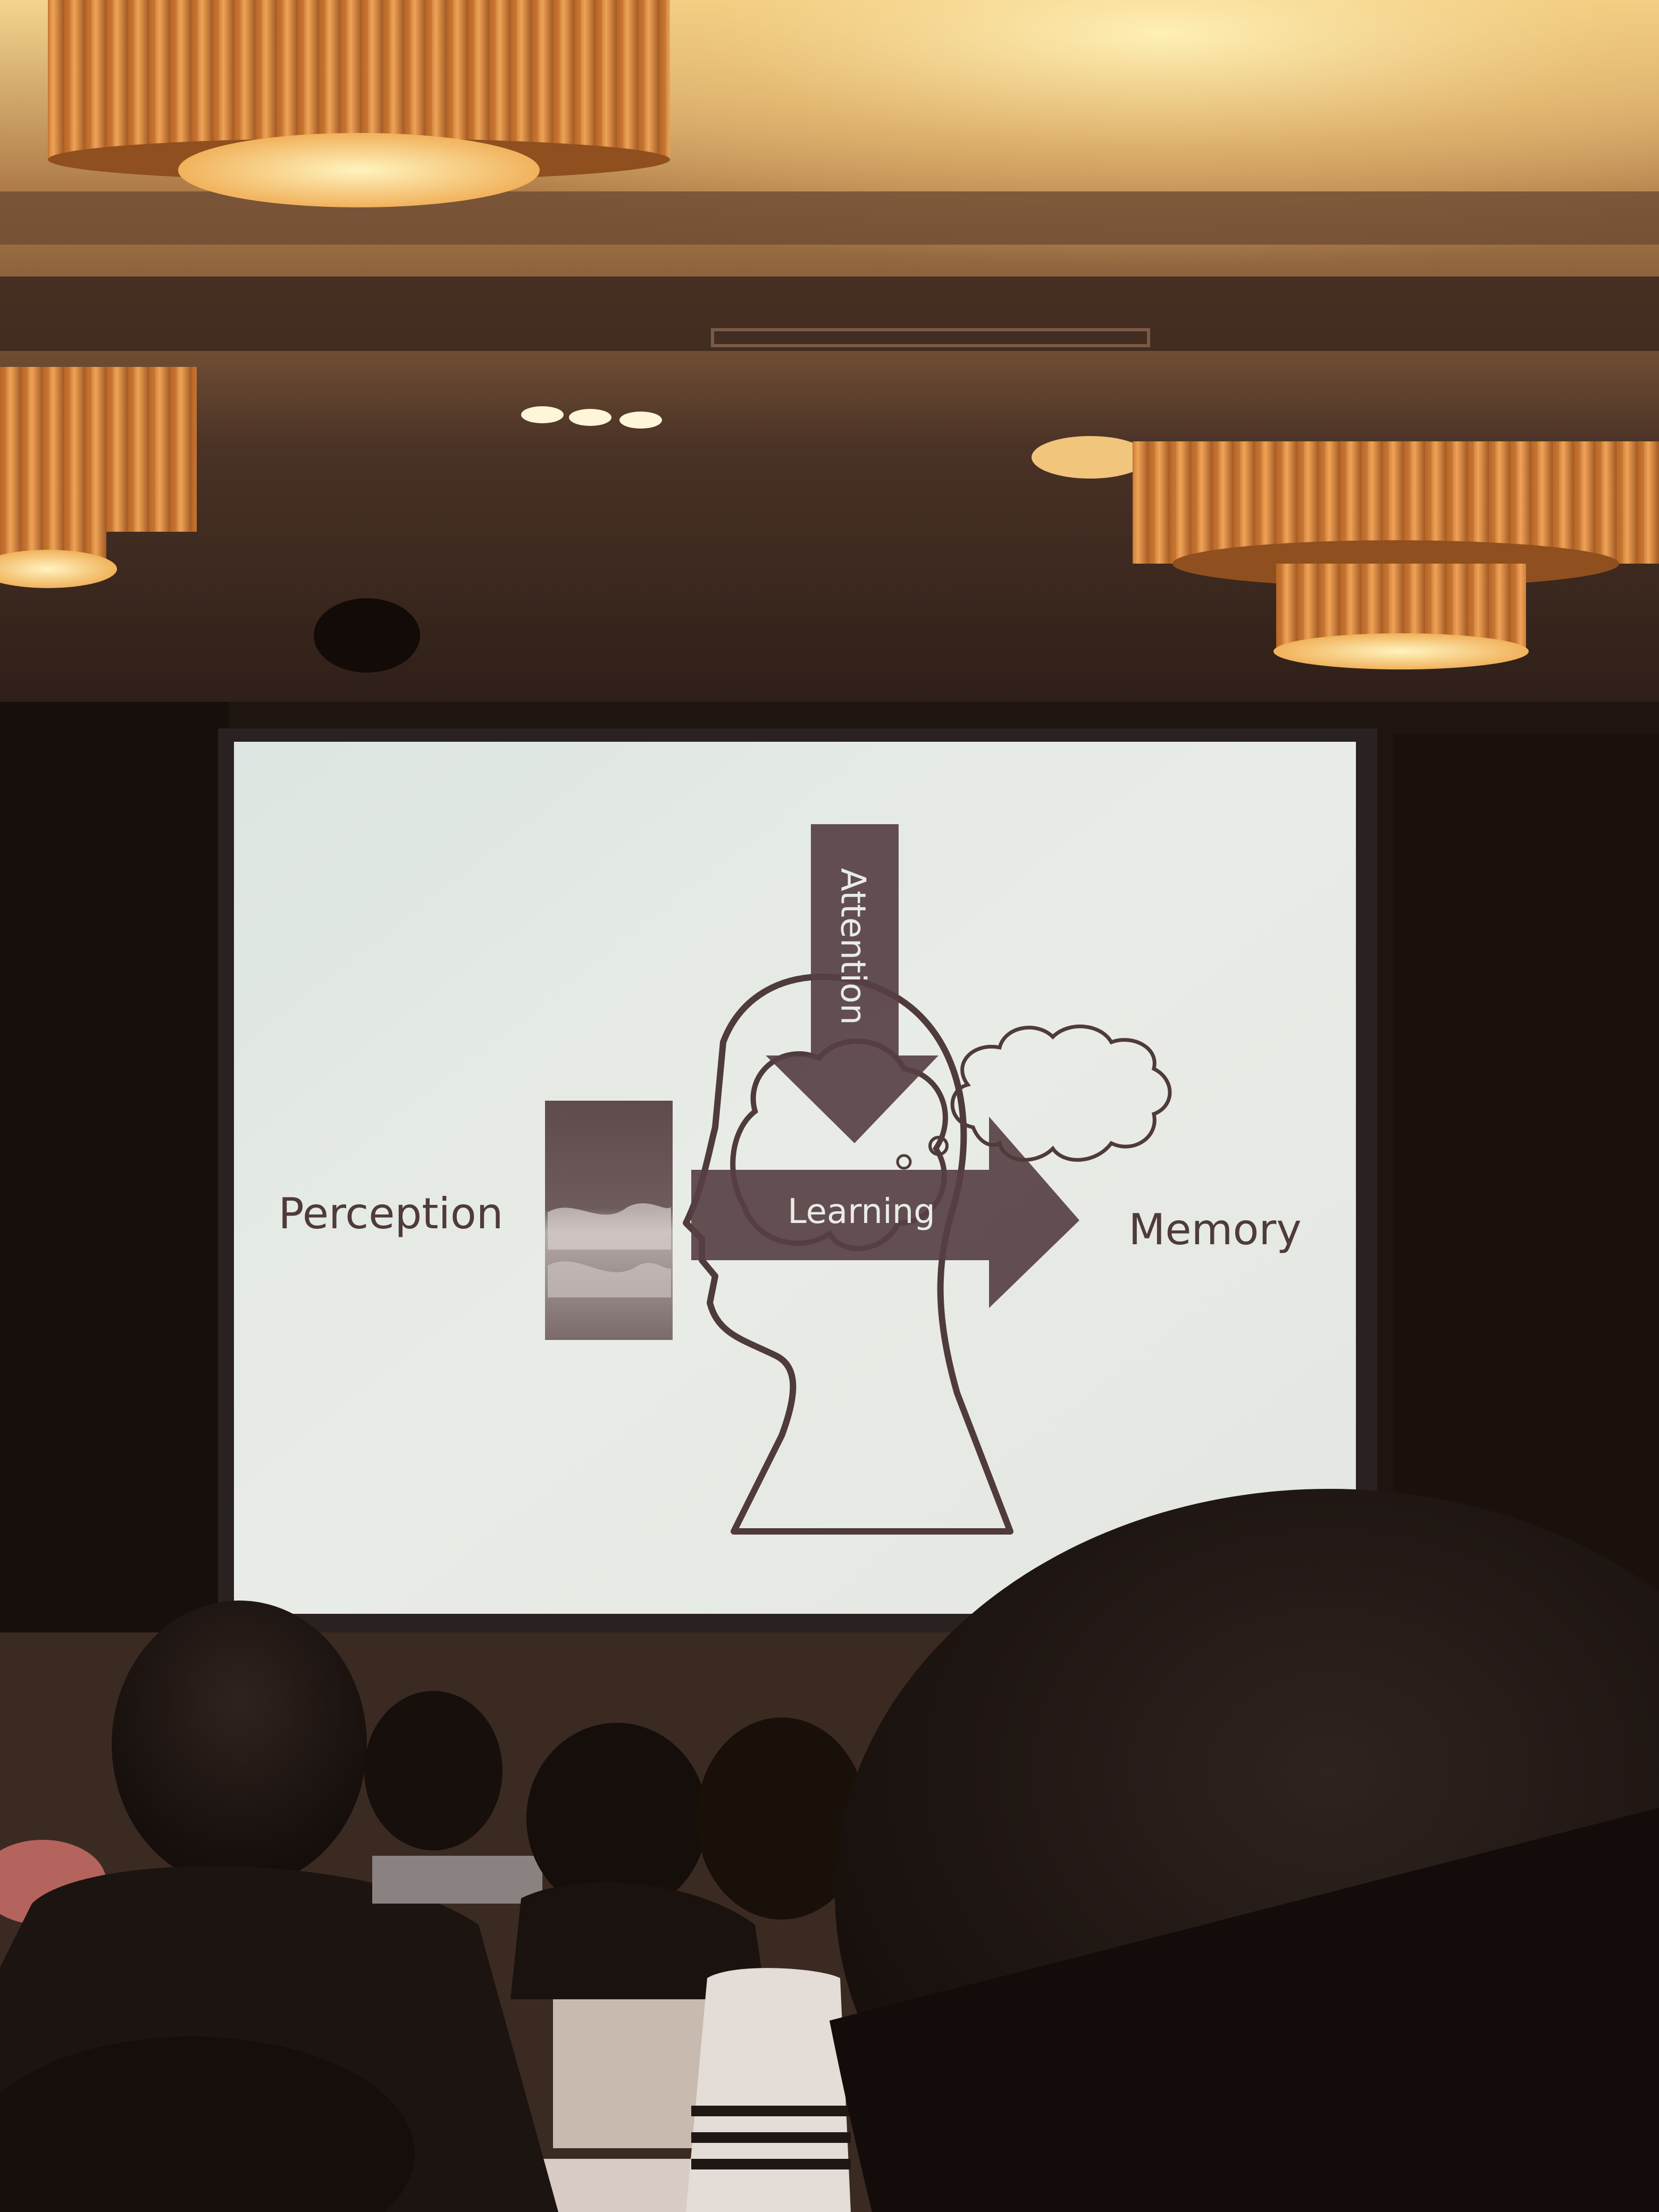  I want to click on wall-curtain-left, so click(114, 1207).